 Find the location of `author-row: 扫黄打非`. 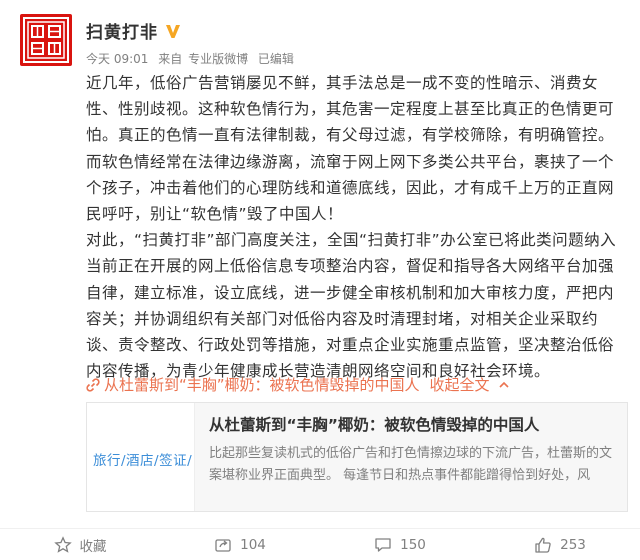

author-row: 扫黄打非 is located at coordinates (134, 30).